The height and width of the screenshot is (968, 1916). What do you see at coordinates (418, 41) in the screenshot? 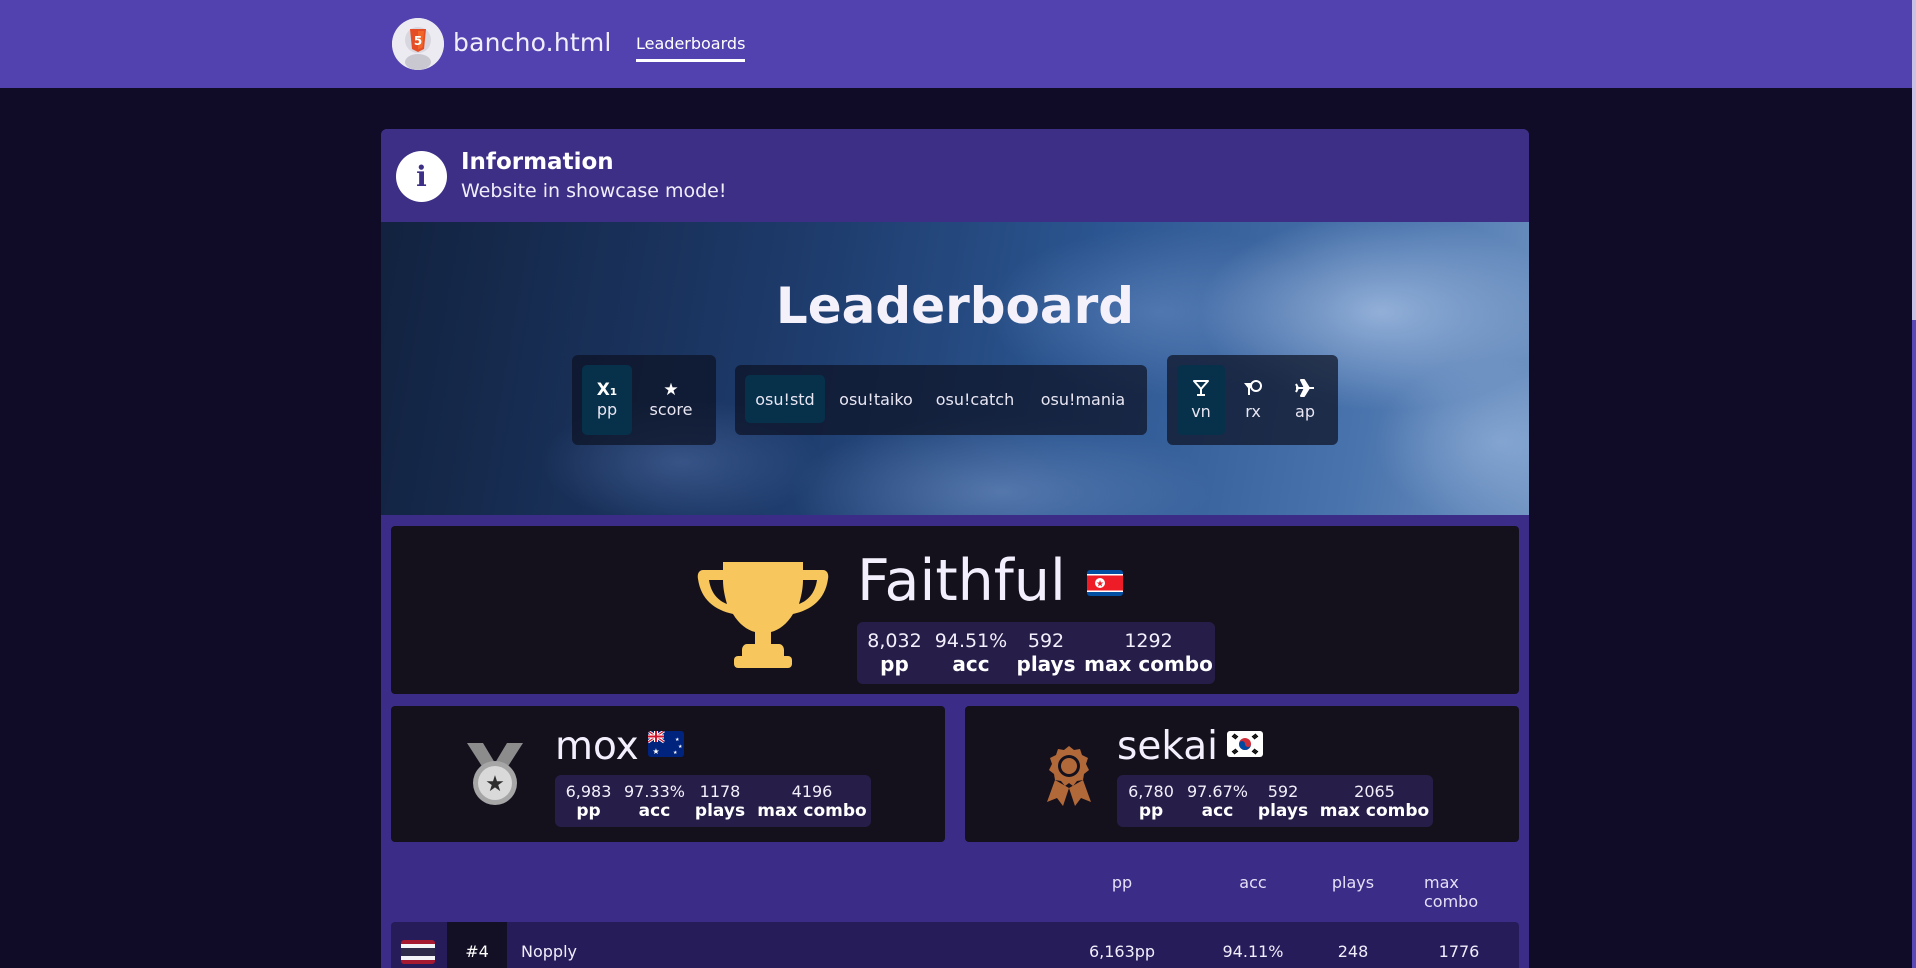
I see `svg-text: 5` at bounding box center [418, 41].